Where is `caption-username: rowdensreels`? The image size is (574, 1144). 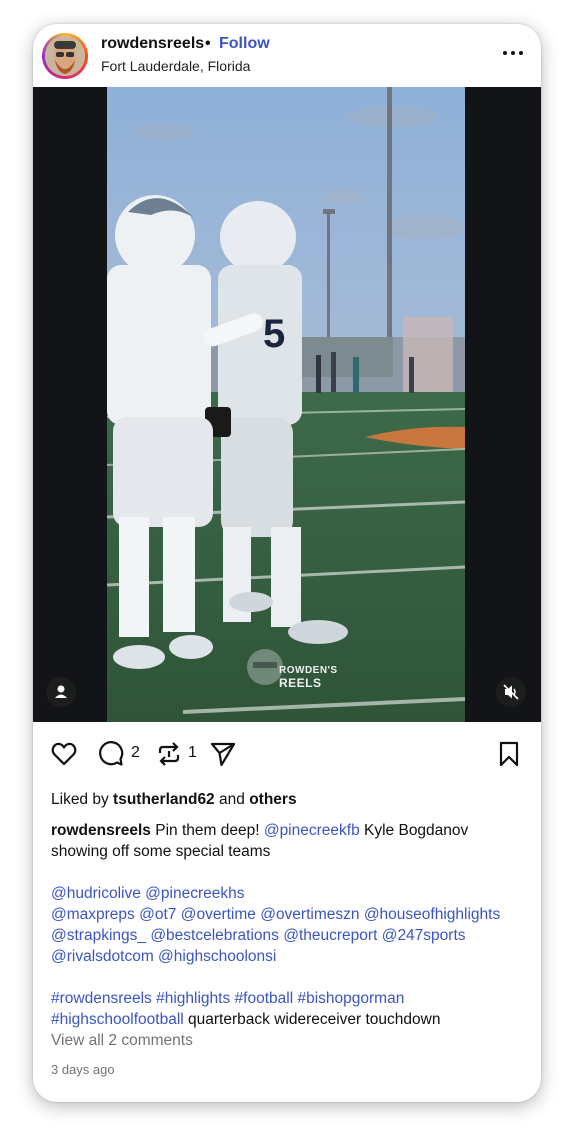
caption-username: rowdensreels is located at coordinates (101, 830).